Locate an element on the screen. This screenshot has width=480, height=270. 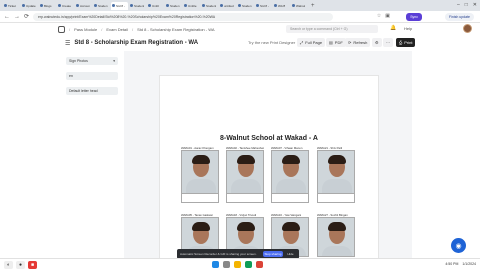
student-card: WA8A21 - Shiv Patil is located at coordinates (336, 174).